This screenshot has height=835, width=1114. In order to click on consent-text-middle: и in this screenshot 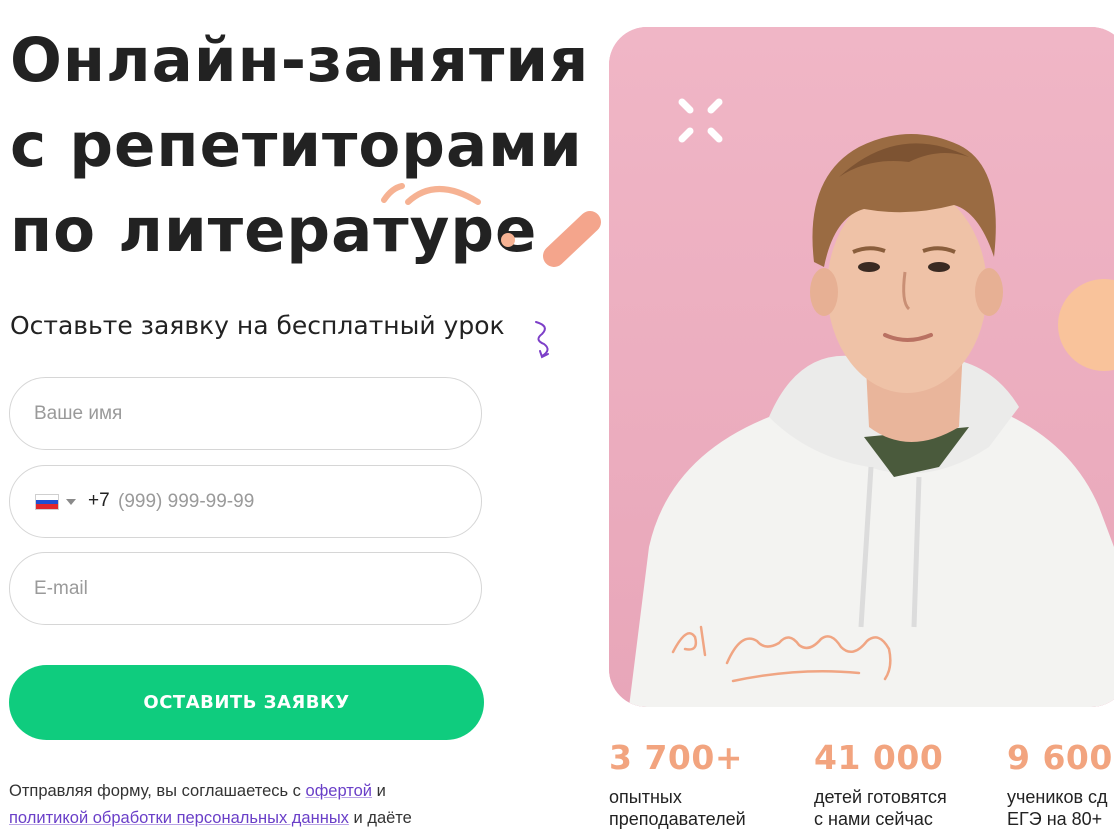, I will do `click(379, 791)`.